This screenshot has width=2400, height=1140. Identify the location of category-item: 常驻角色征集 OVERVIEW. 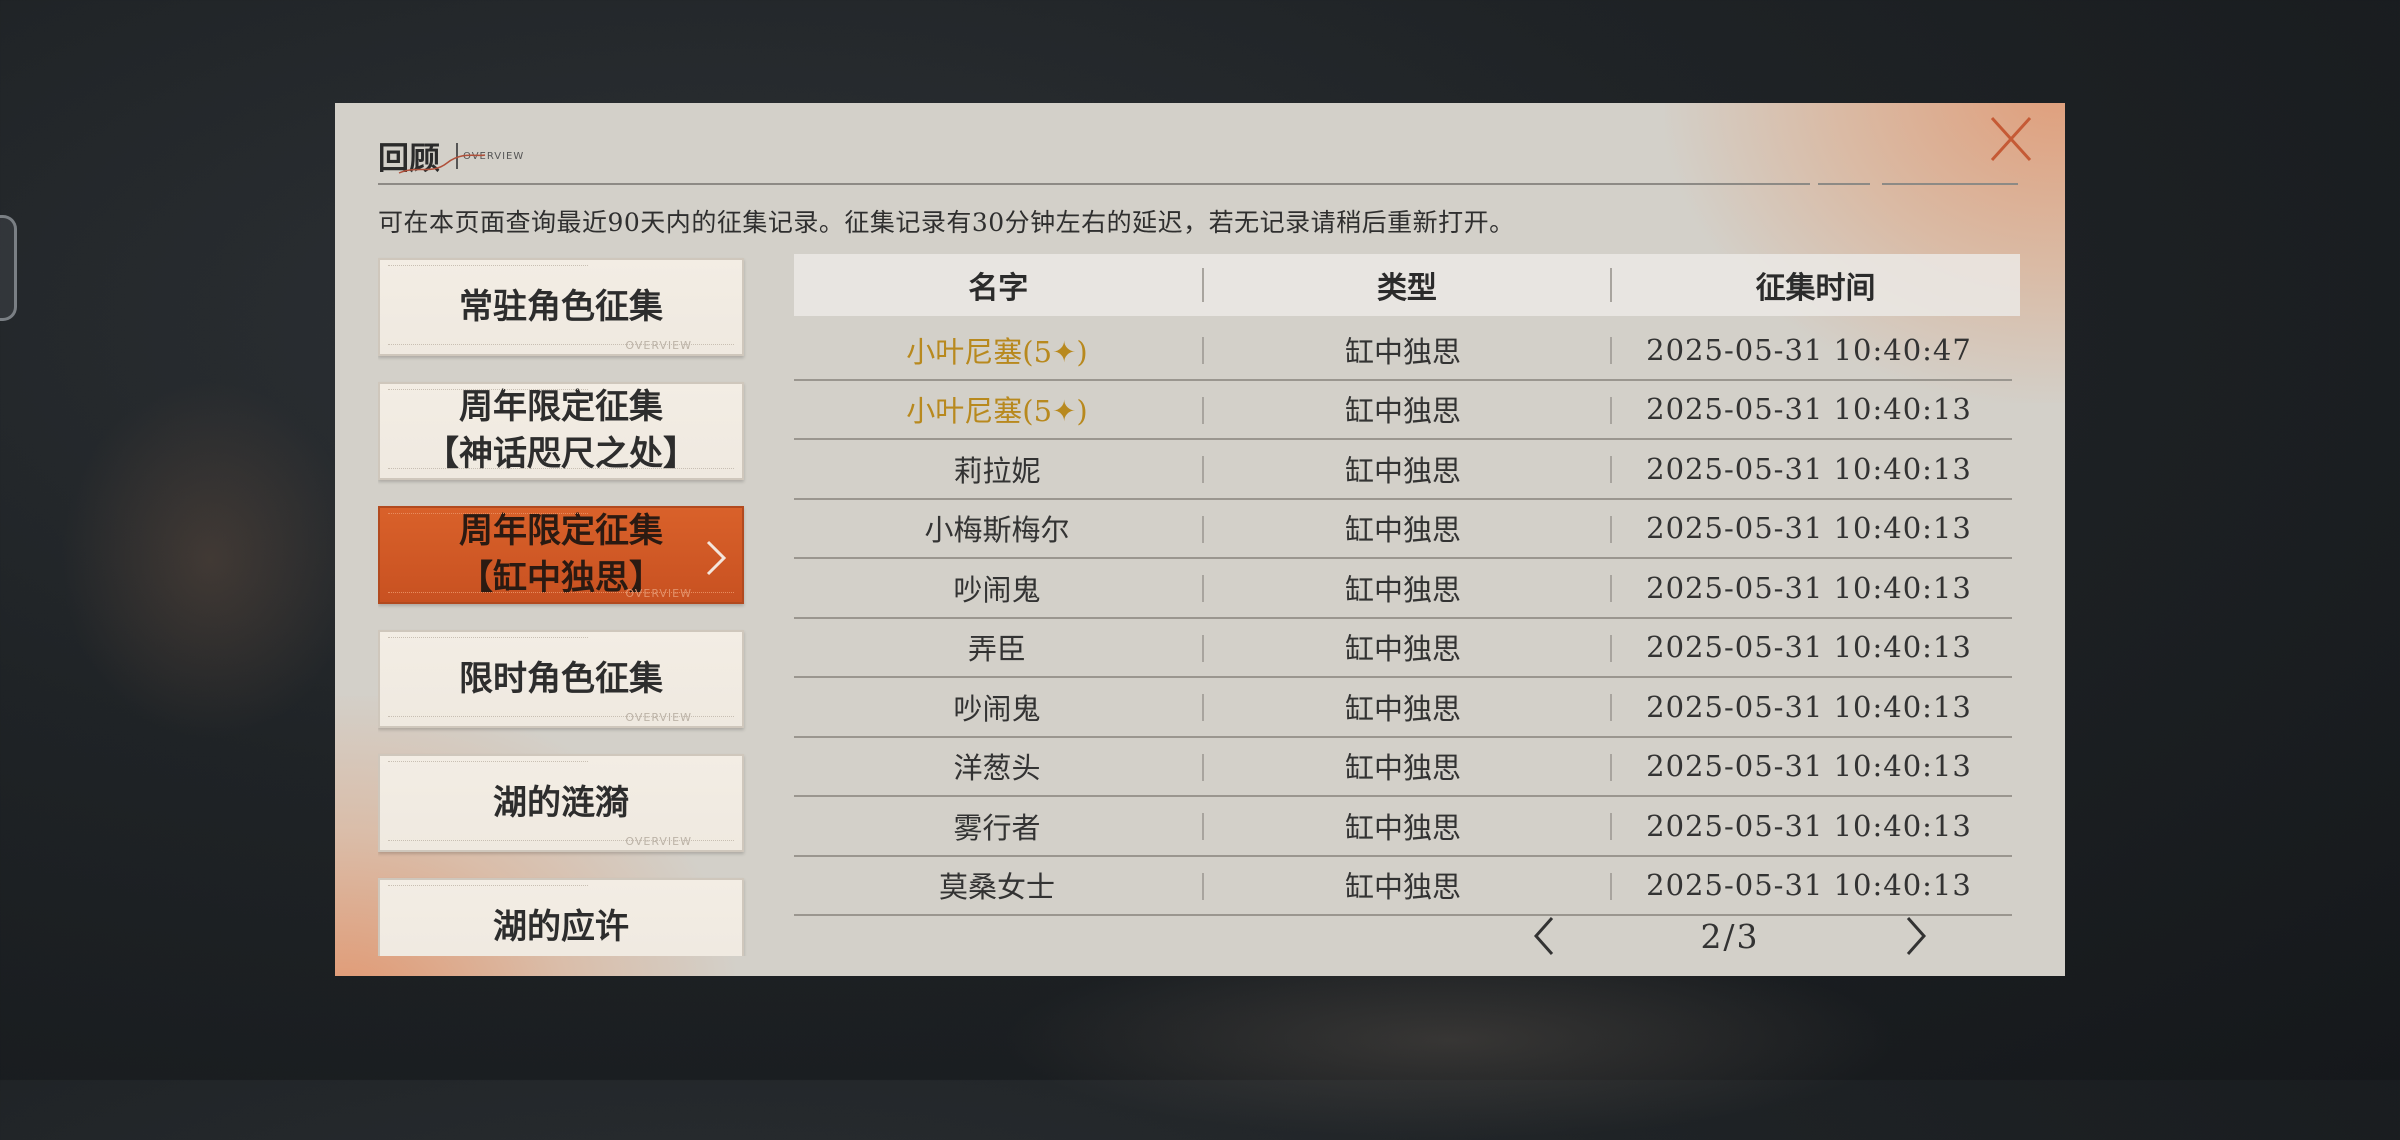
(561, 307).